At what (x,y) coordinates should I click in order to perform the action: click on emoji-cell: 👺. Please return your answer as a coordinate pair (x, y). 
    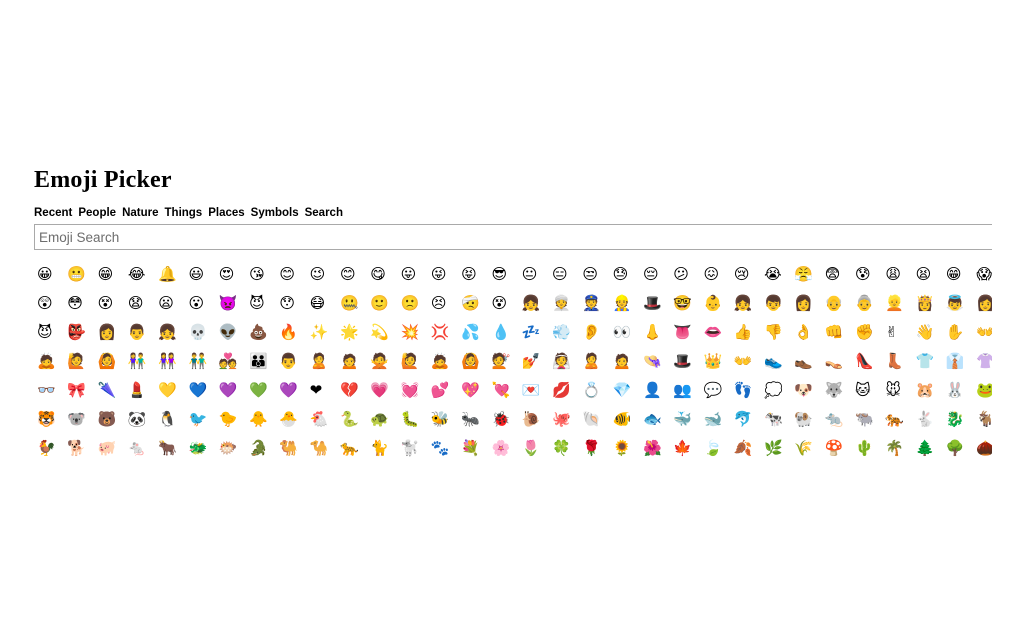
    Looking at the image, I should click on (79, 332).